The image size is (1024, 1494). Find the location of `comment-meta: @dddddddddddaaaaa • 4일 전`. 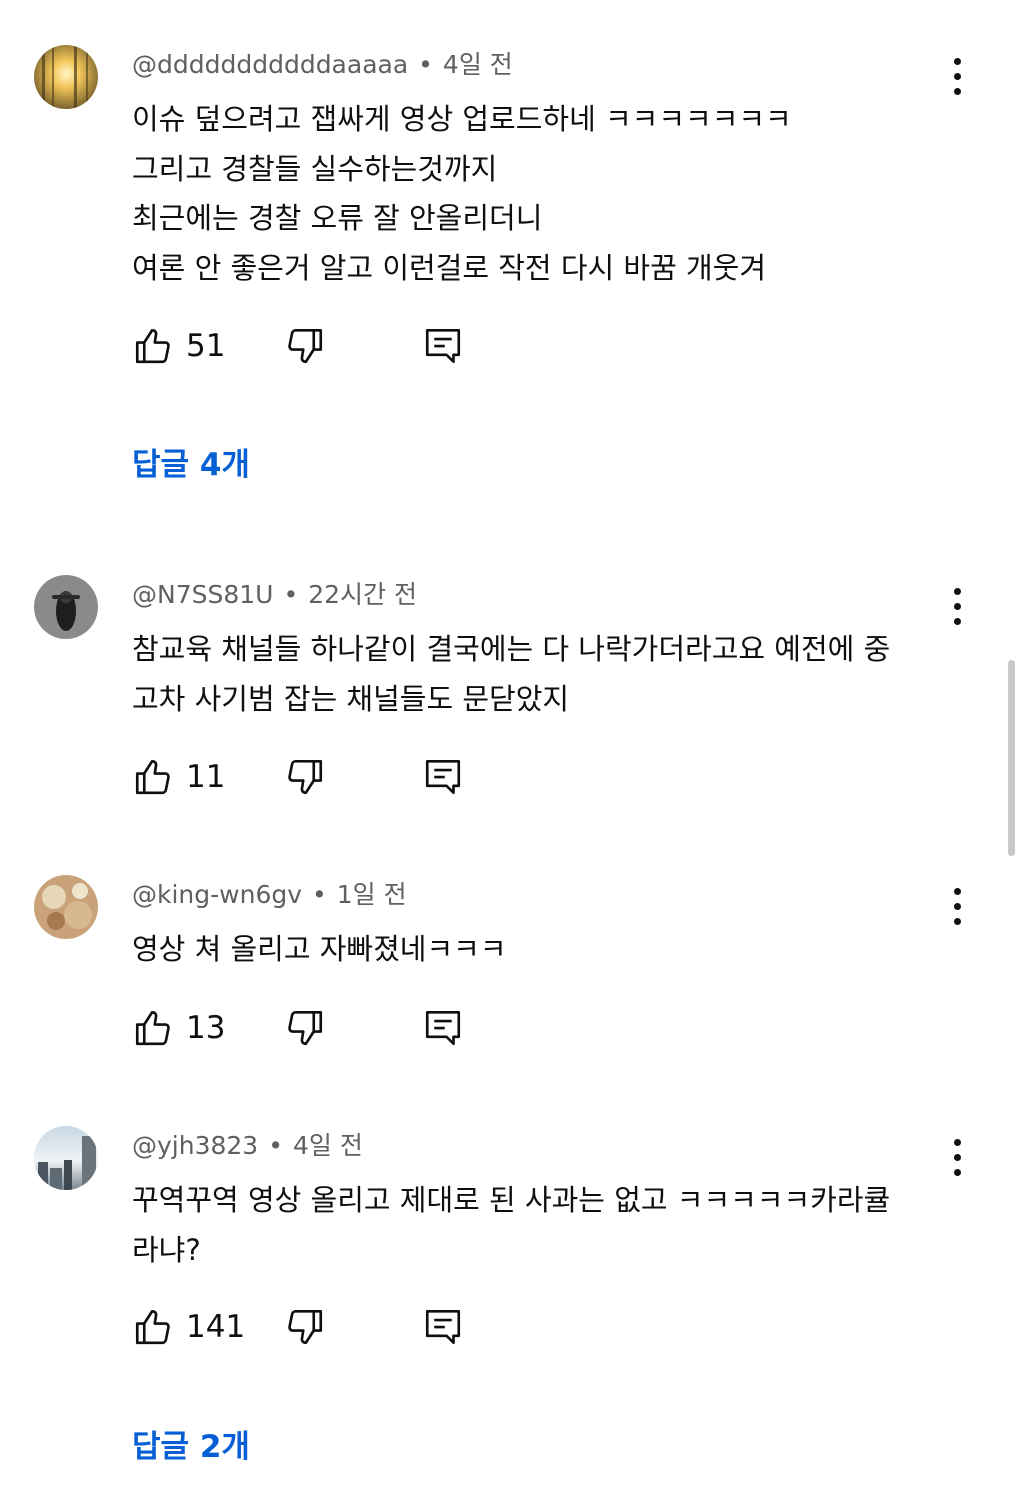

comment-meta: @dddddddddddaaaaa • 4일 전 is located at coordinates (322, 65).